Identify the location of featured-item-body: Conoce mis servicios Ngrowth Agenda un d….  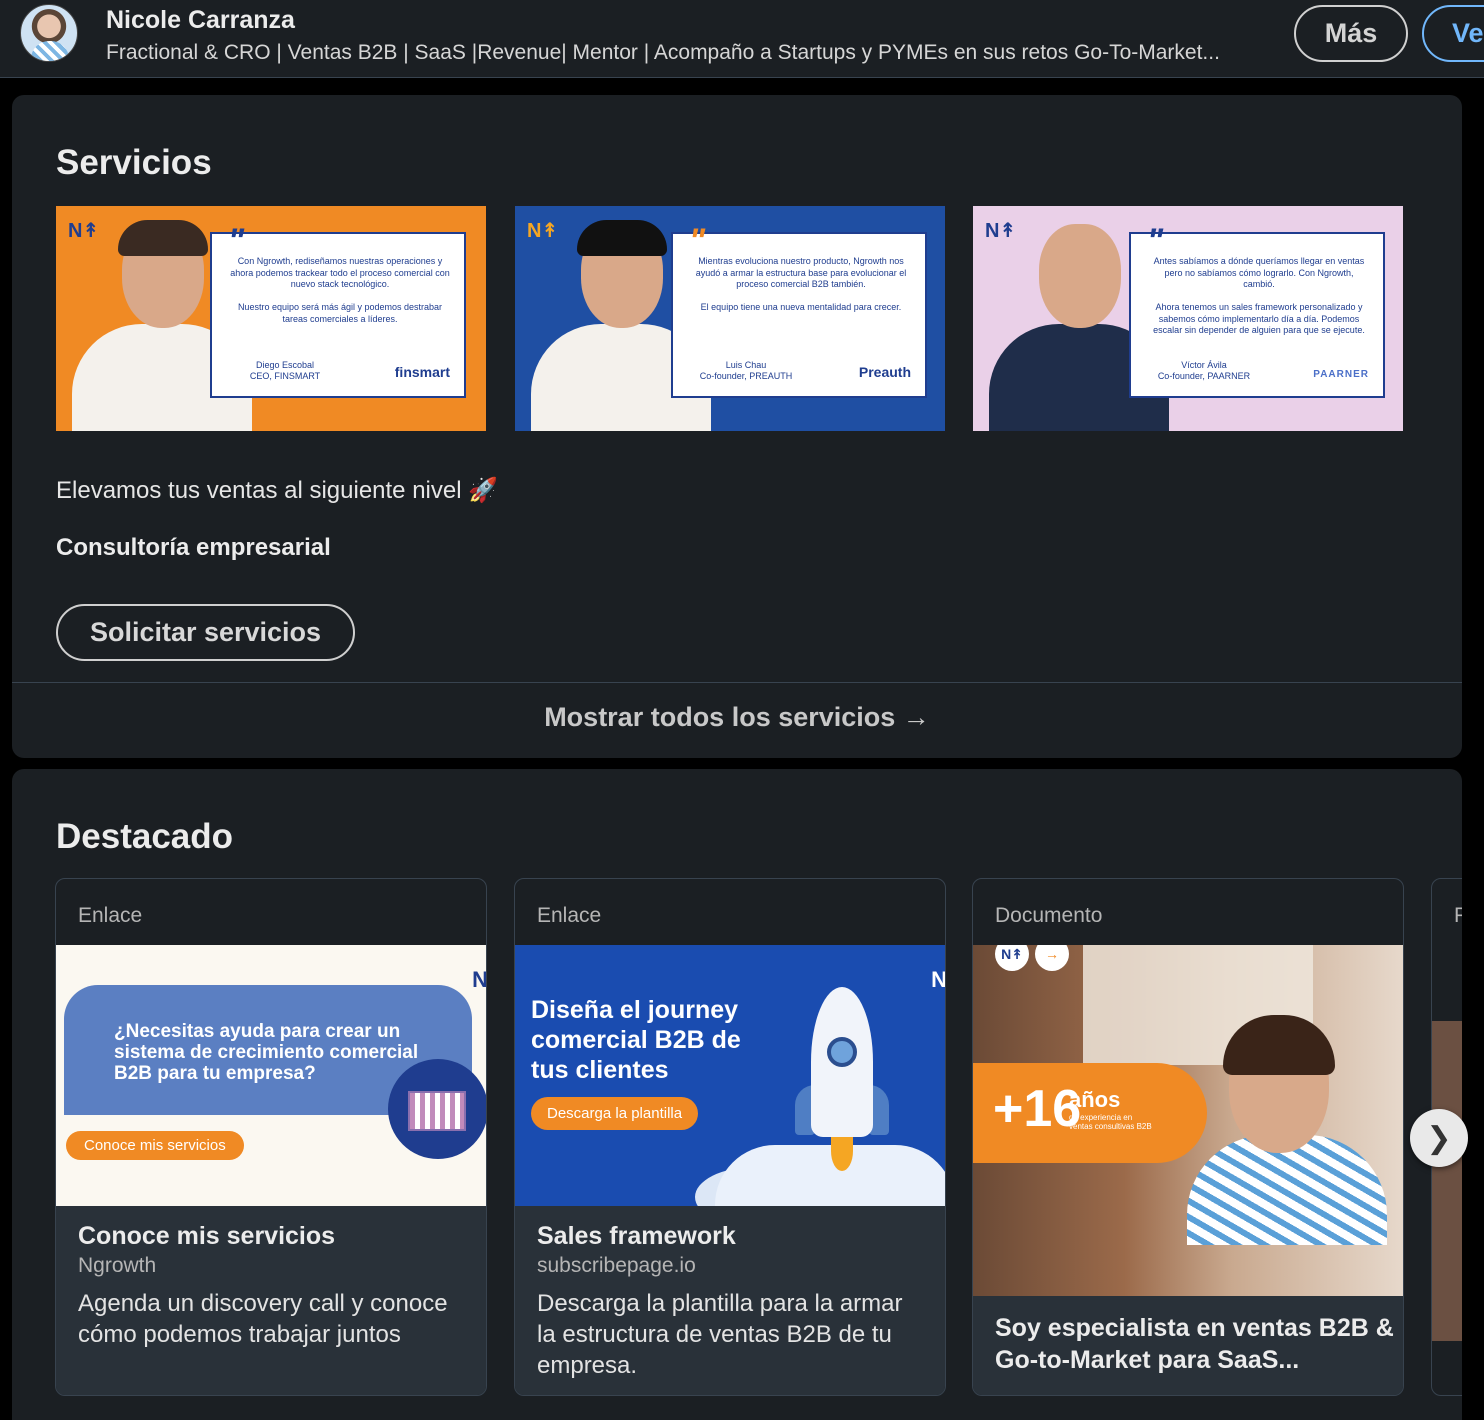
(271, 1300).